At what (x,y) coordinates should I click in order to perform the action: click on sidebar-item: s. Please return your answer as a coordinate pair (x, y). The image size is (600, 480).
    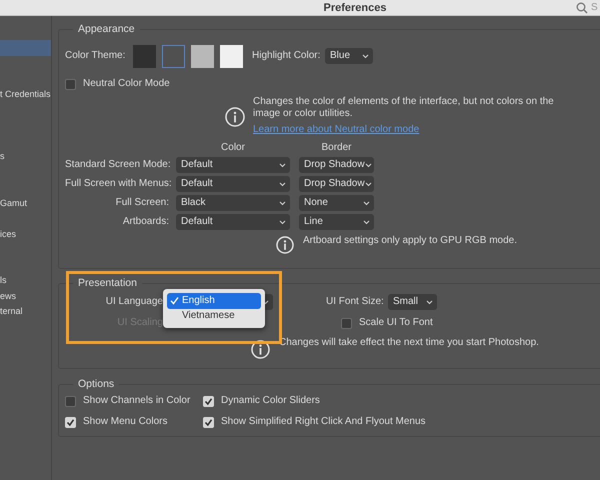
    Looking at the image, I should click on (25, 156).